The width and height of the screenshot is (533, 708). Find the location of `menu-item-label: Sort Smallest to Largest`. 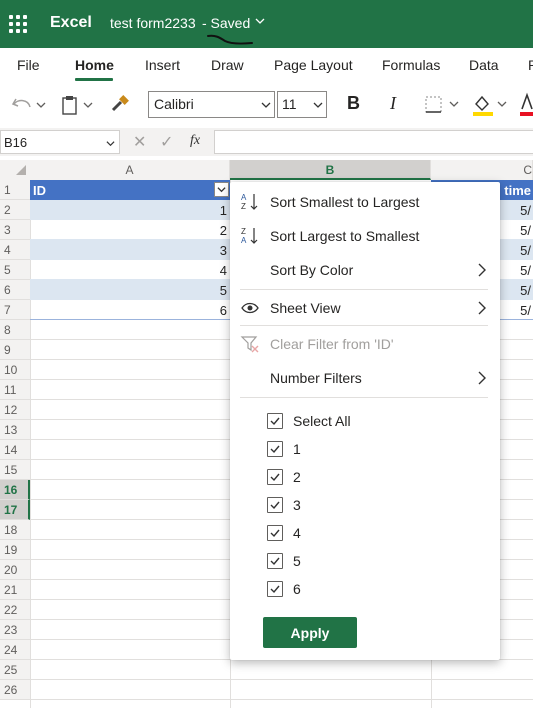

menu-item-label: Sort Smallest to Largest is located at coordinates (345, 202).